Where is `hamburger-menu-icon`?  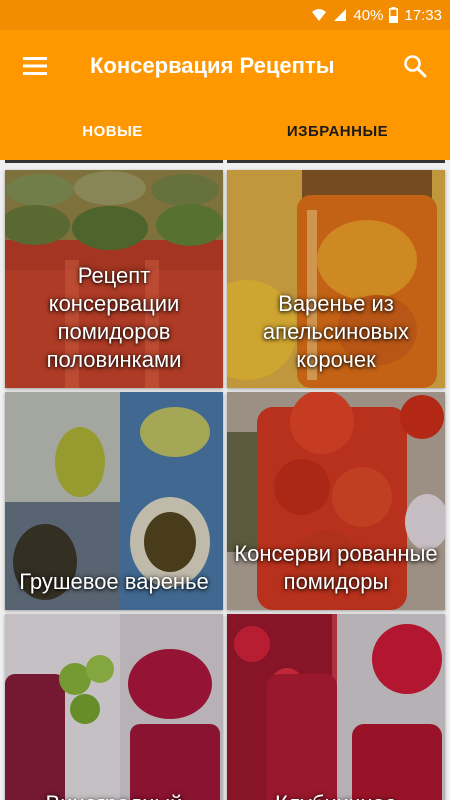
hamburger-menu-icon is located at coordinates (35, 66).